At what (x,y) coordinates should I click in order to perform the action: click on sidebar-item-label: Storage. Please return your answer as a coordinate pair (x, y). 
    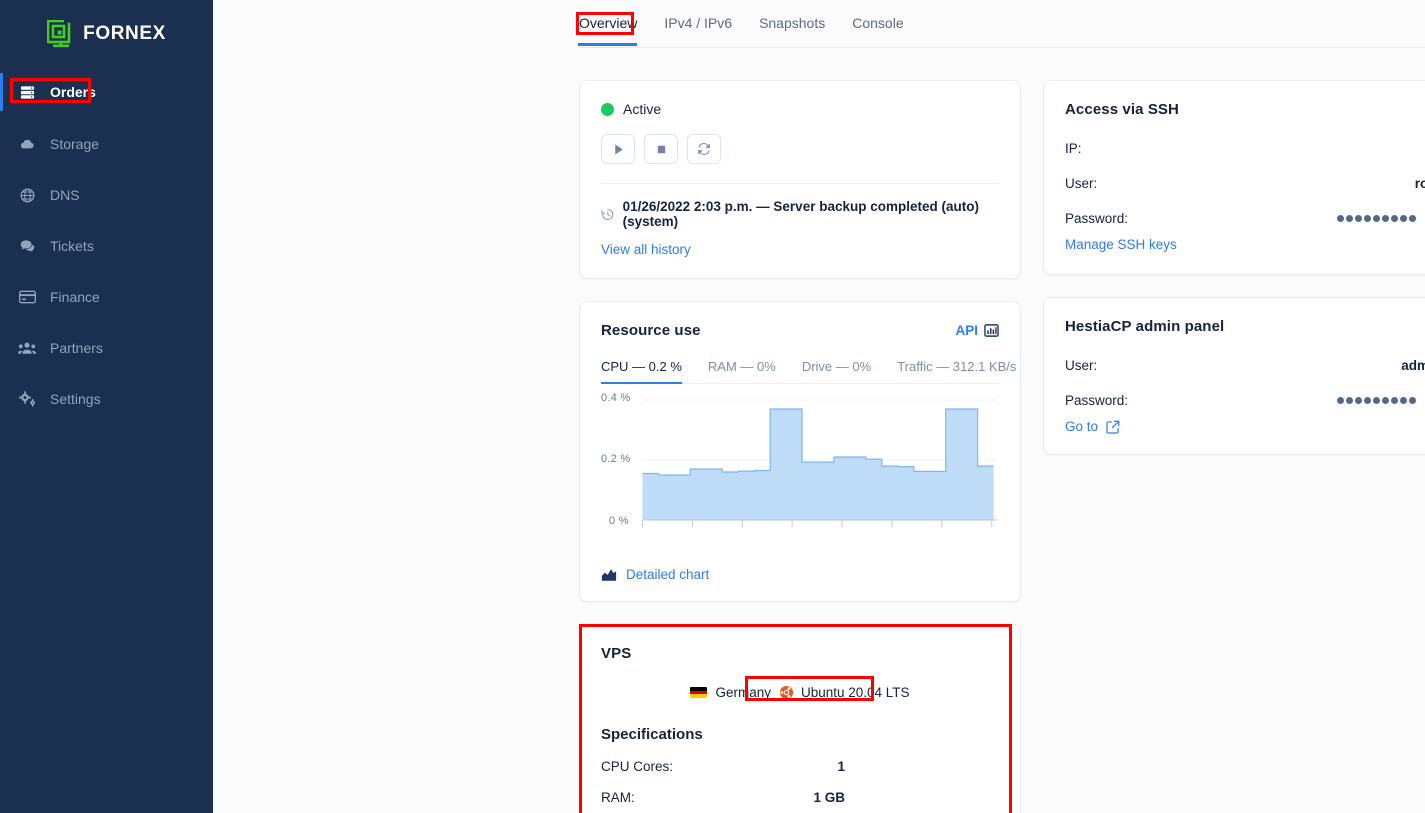
    Looking at the image, I should click on (75, 144).